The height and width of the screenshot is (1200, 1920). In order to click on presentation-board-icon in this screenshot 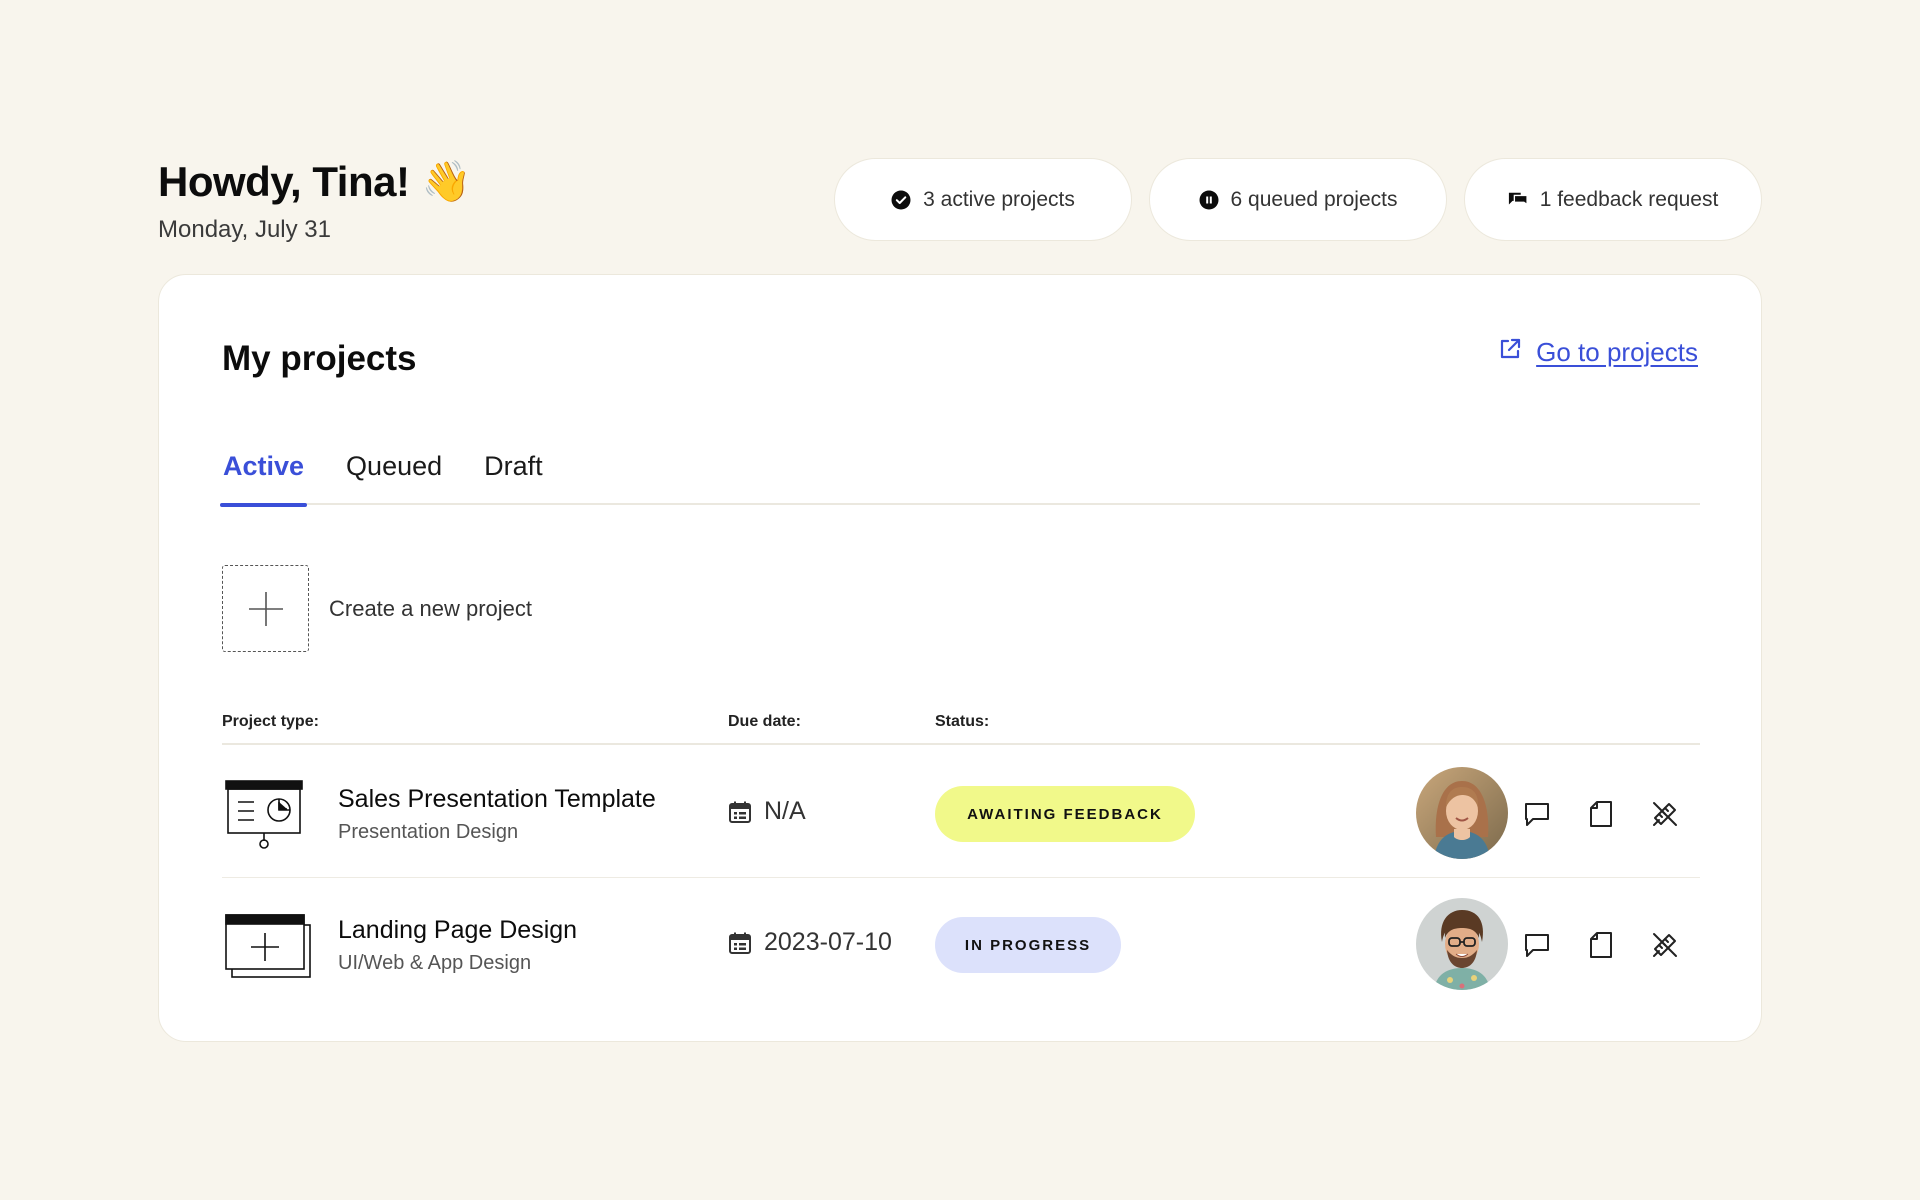, I will do `click(268, 815)`.